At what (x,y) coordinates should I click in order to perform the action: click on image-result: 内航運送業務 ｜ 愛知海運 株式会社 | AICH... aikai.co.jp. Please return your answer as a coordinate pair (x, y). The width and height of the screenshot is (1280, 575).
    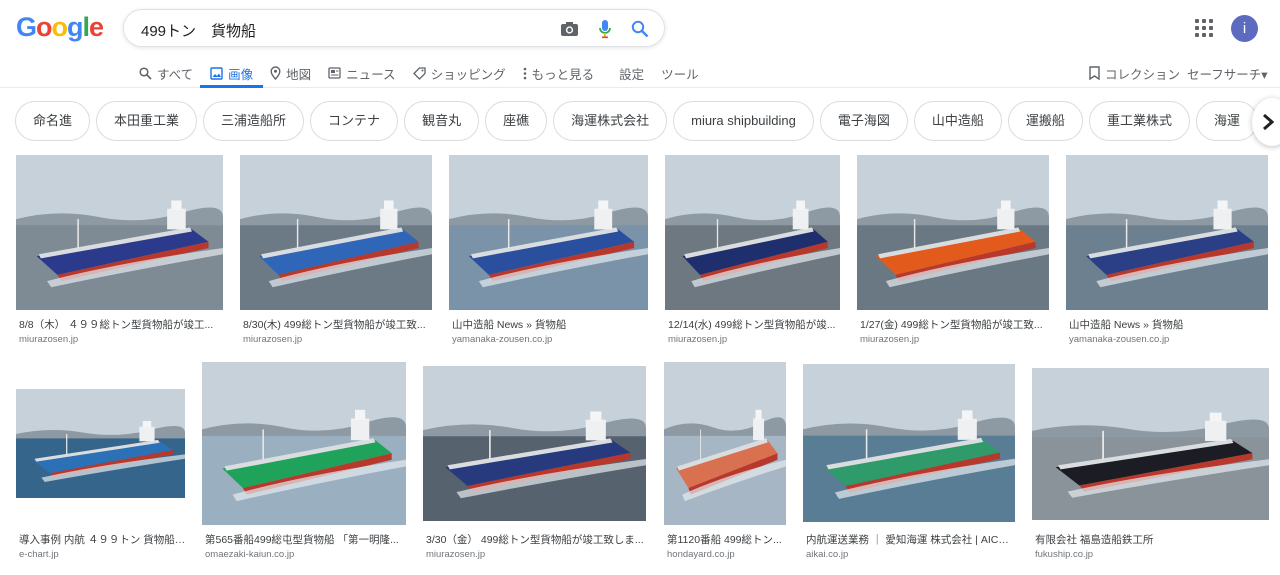
    Looking at the image, I should click on (909, 464).